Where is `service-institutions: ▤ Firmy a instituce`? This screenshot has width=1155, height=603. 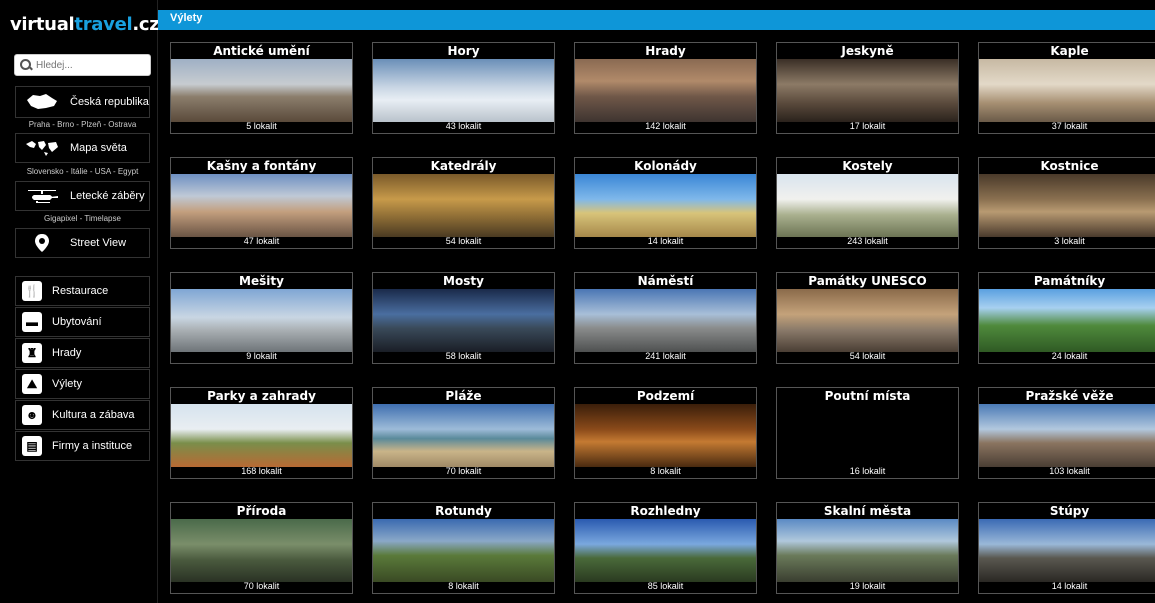 service-institutions: ▤ Firmy a instituce is located at coordinates (82, 446).